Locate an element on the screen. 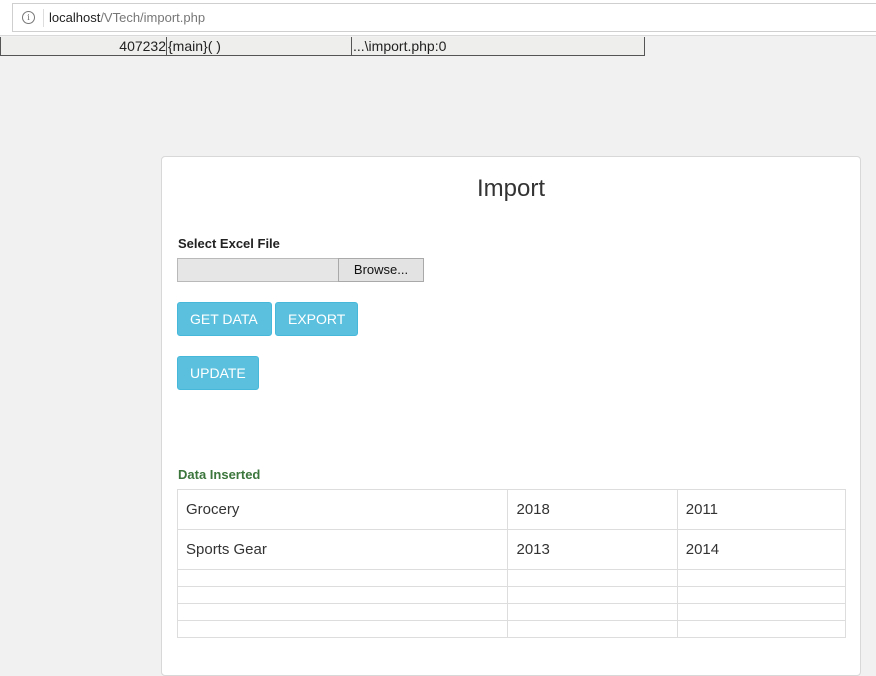 The height and width of the screenshot is (676, 876). url-host: localhost is located at coordinates (75, 17).